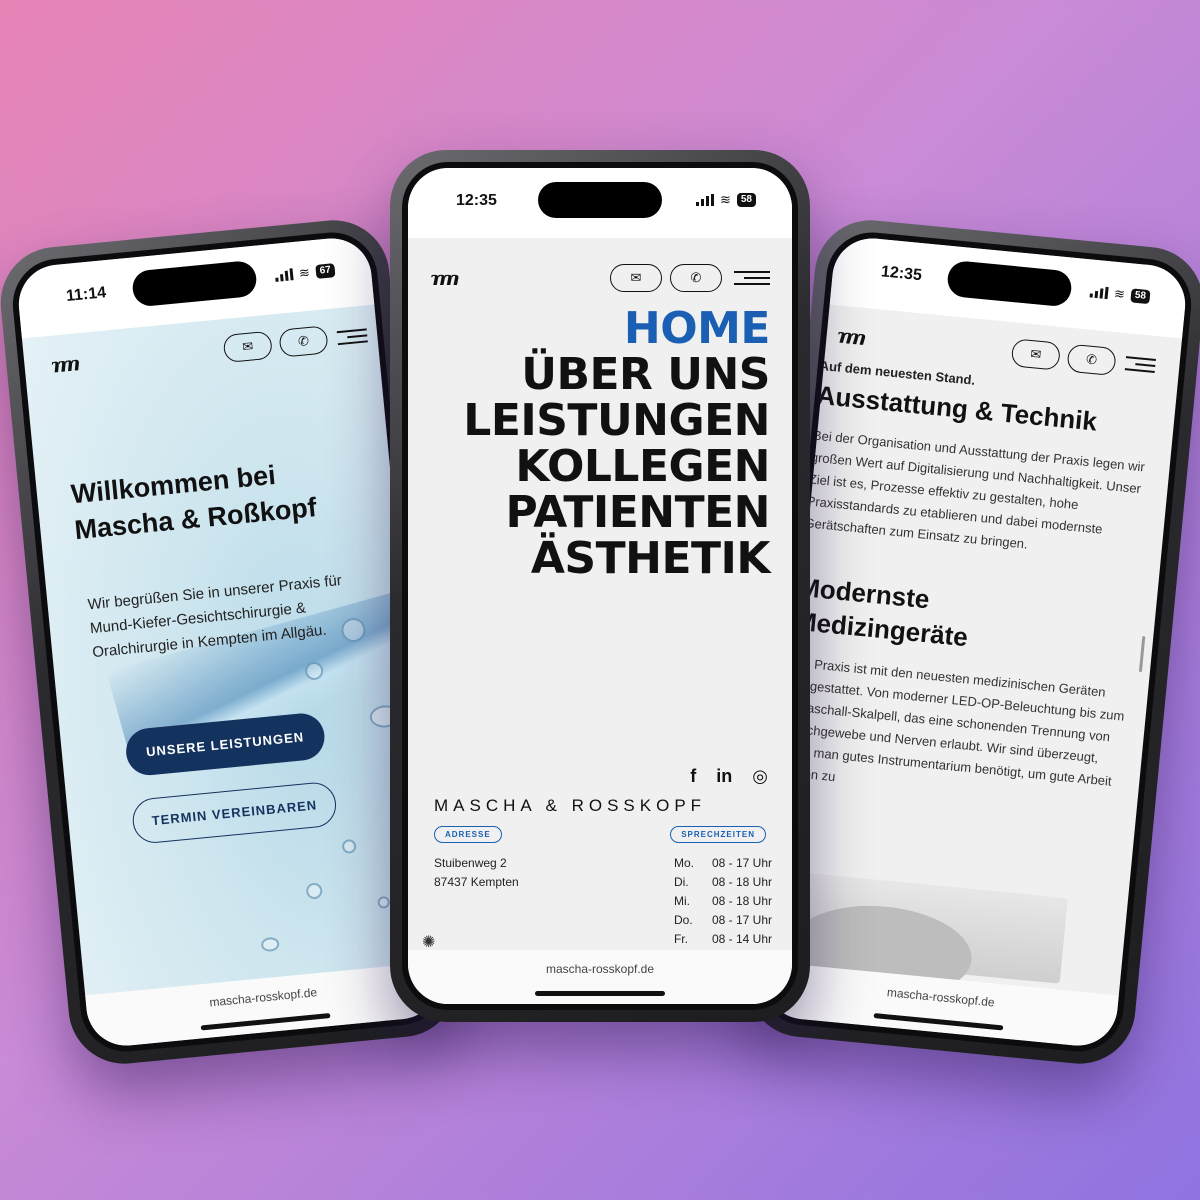 This screenshot has height=1200, width=1200. I want to click on address-badge: ADRESSE, so click(468, 834).